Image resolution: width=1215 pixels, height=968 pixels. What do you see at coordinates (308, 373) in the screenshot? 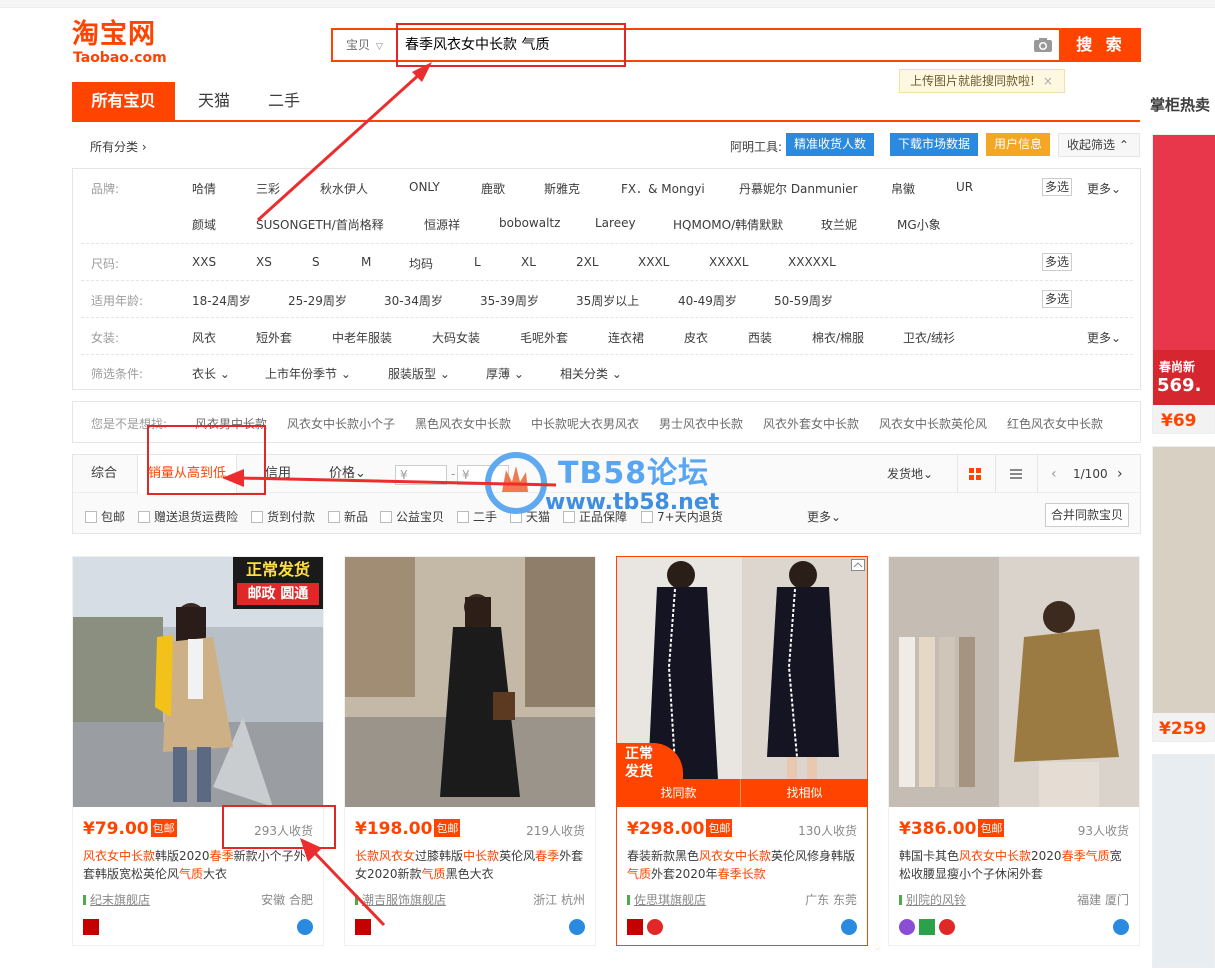
I see `condition-dropdown: 上市年份季节 ⌄` at bounding box center [308, 373].